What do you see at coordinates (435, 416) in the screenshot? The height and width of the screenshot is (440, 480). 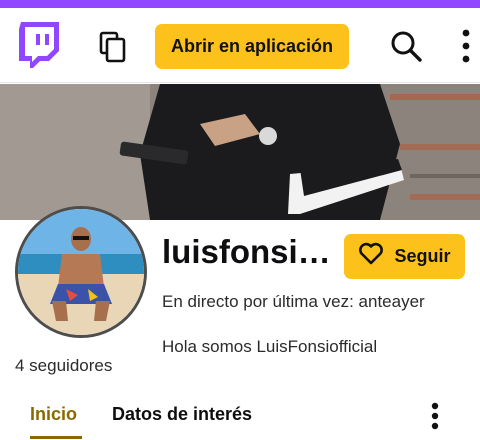 I see `tabs-more-icon` at bounding box center [435, 416].